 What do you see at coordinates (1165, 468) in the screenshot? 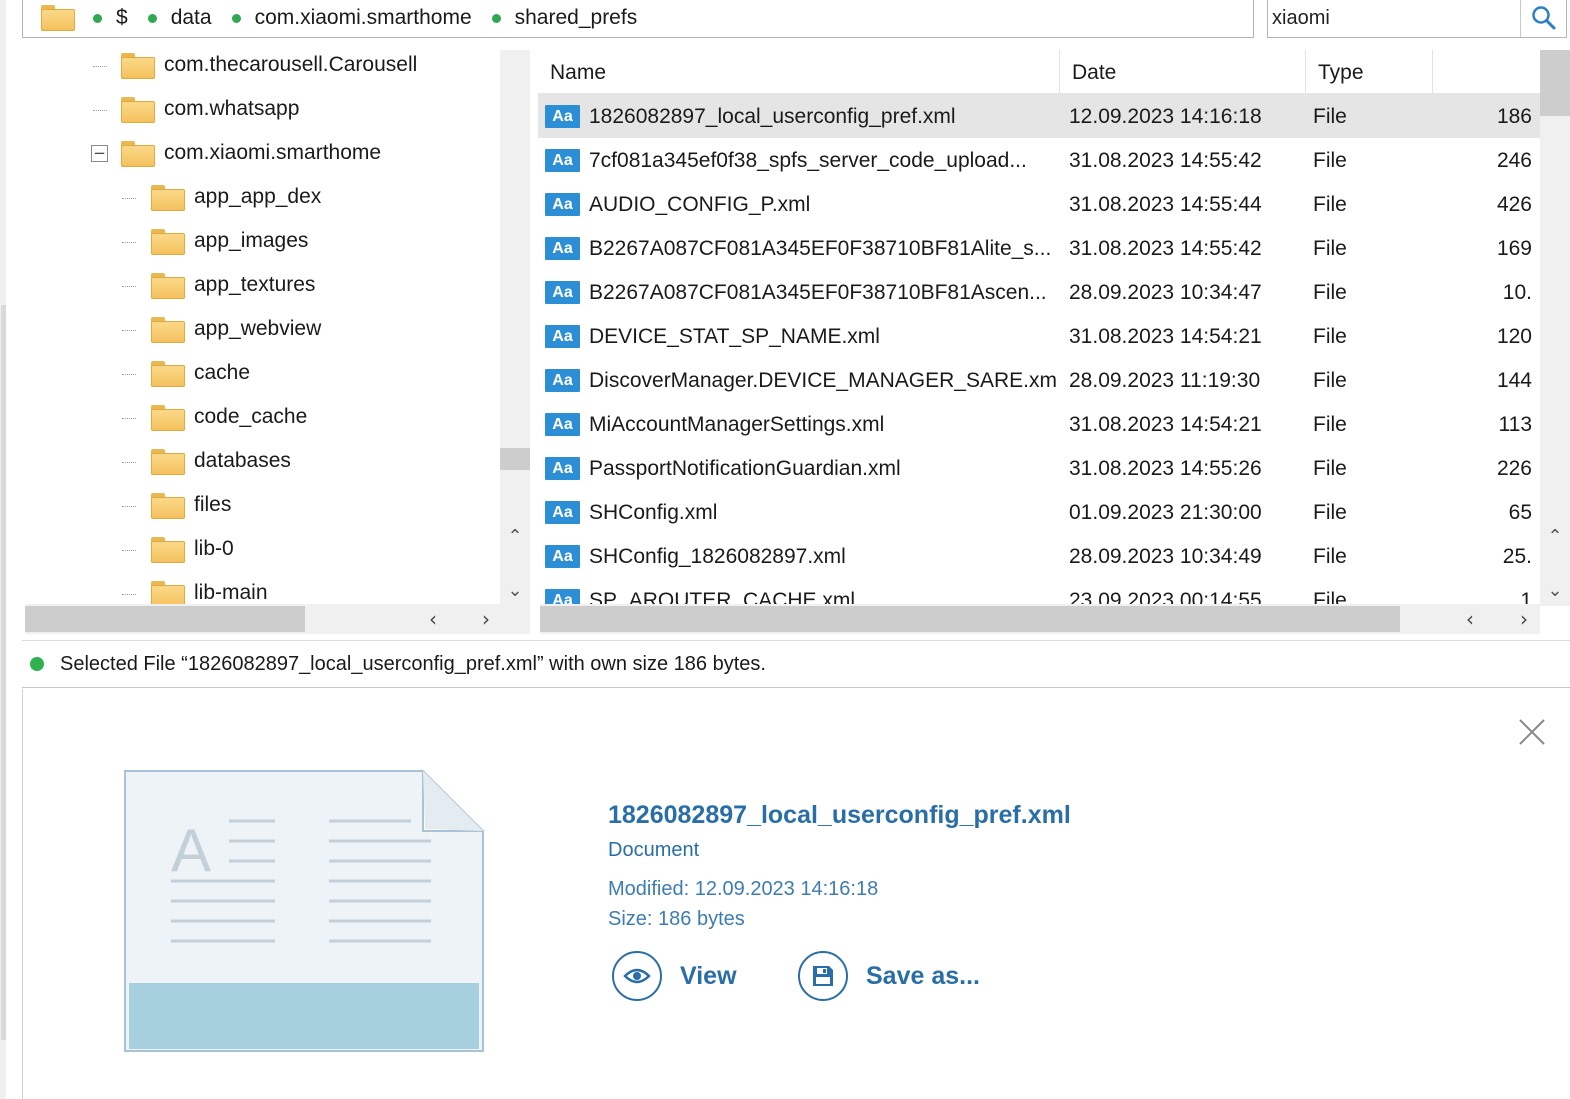
I see `file-date: 31.08.2023 14:55:26` at bounding box center [1165, 468].